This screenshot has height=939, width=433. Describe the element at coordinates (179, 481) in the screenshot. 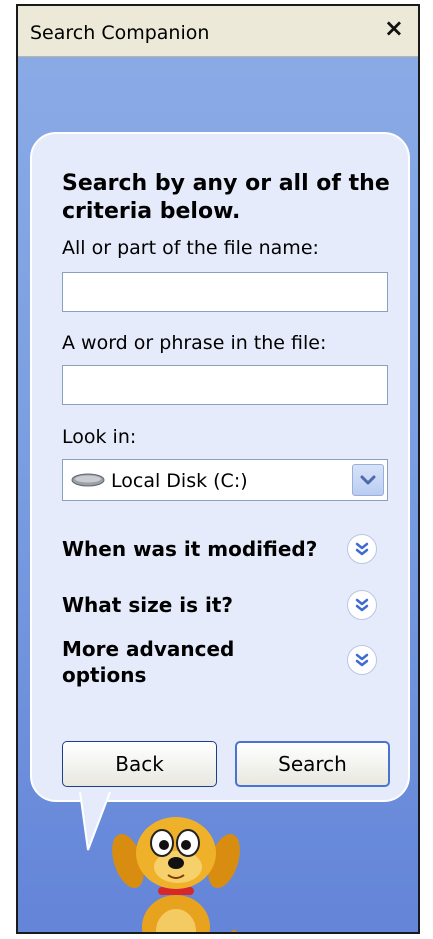

I see `lookin-value: Local Disk (C:)` at that location.